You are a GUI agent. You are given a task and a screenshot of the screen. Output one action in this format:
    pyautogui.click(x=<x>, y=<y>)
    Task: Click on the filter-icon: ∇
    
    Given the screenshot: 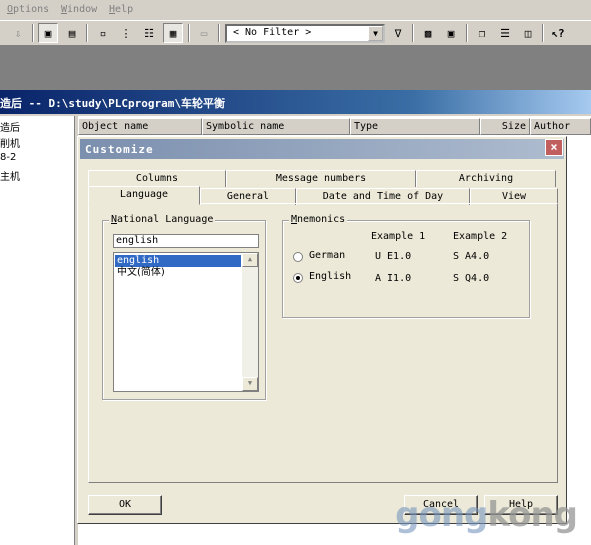 What is the action you would take?
    pyautogui.click(x=398, y=33)
    